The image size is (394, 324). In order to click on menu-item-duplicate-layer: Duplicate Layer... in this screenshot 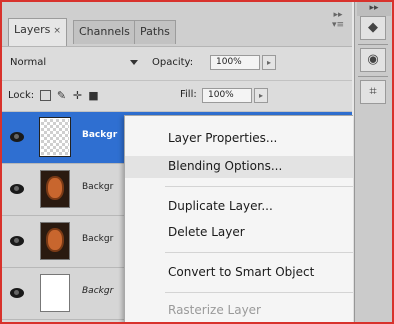, I will do `click(239, 207)`.